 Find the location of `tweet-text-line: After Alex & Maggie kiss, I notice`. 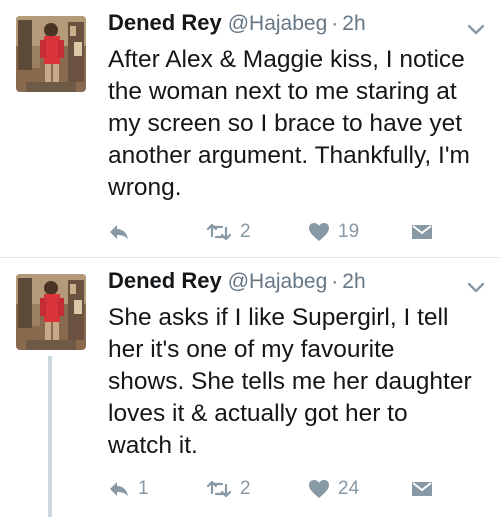

tweet-text-line: After Alex & Maggie kiss, I notice is located at coordinates (286, 59).